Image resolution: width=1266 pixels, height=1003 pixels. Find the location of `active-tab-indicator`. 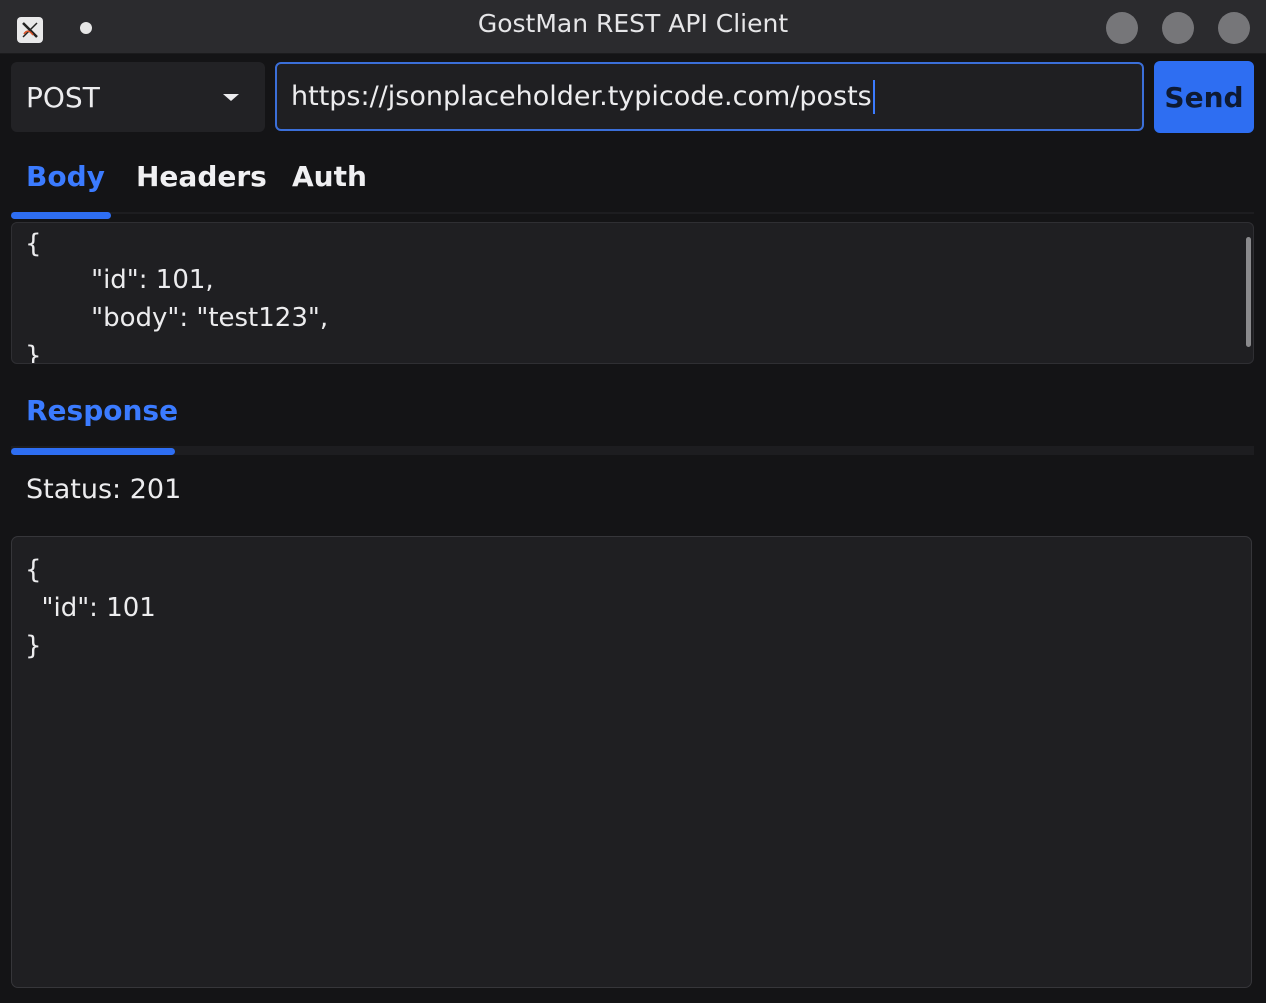

active-tab-indicator is located at coordinates (61, 215).